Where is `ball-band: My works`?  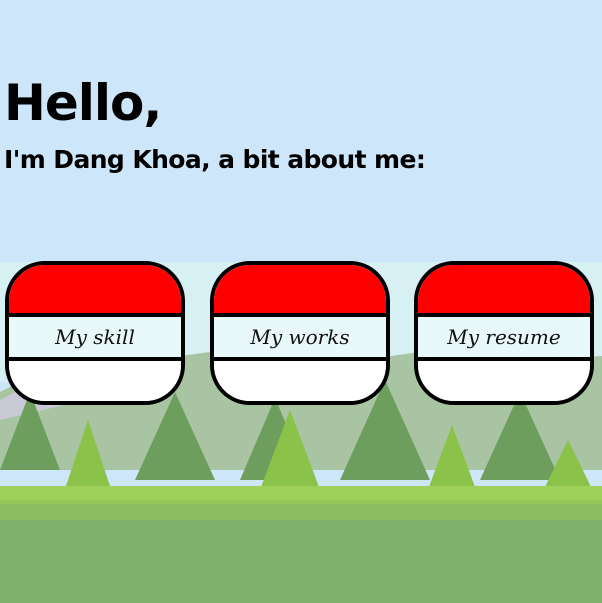
ball-band: My works is located at coordinates (300, 339).